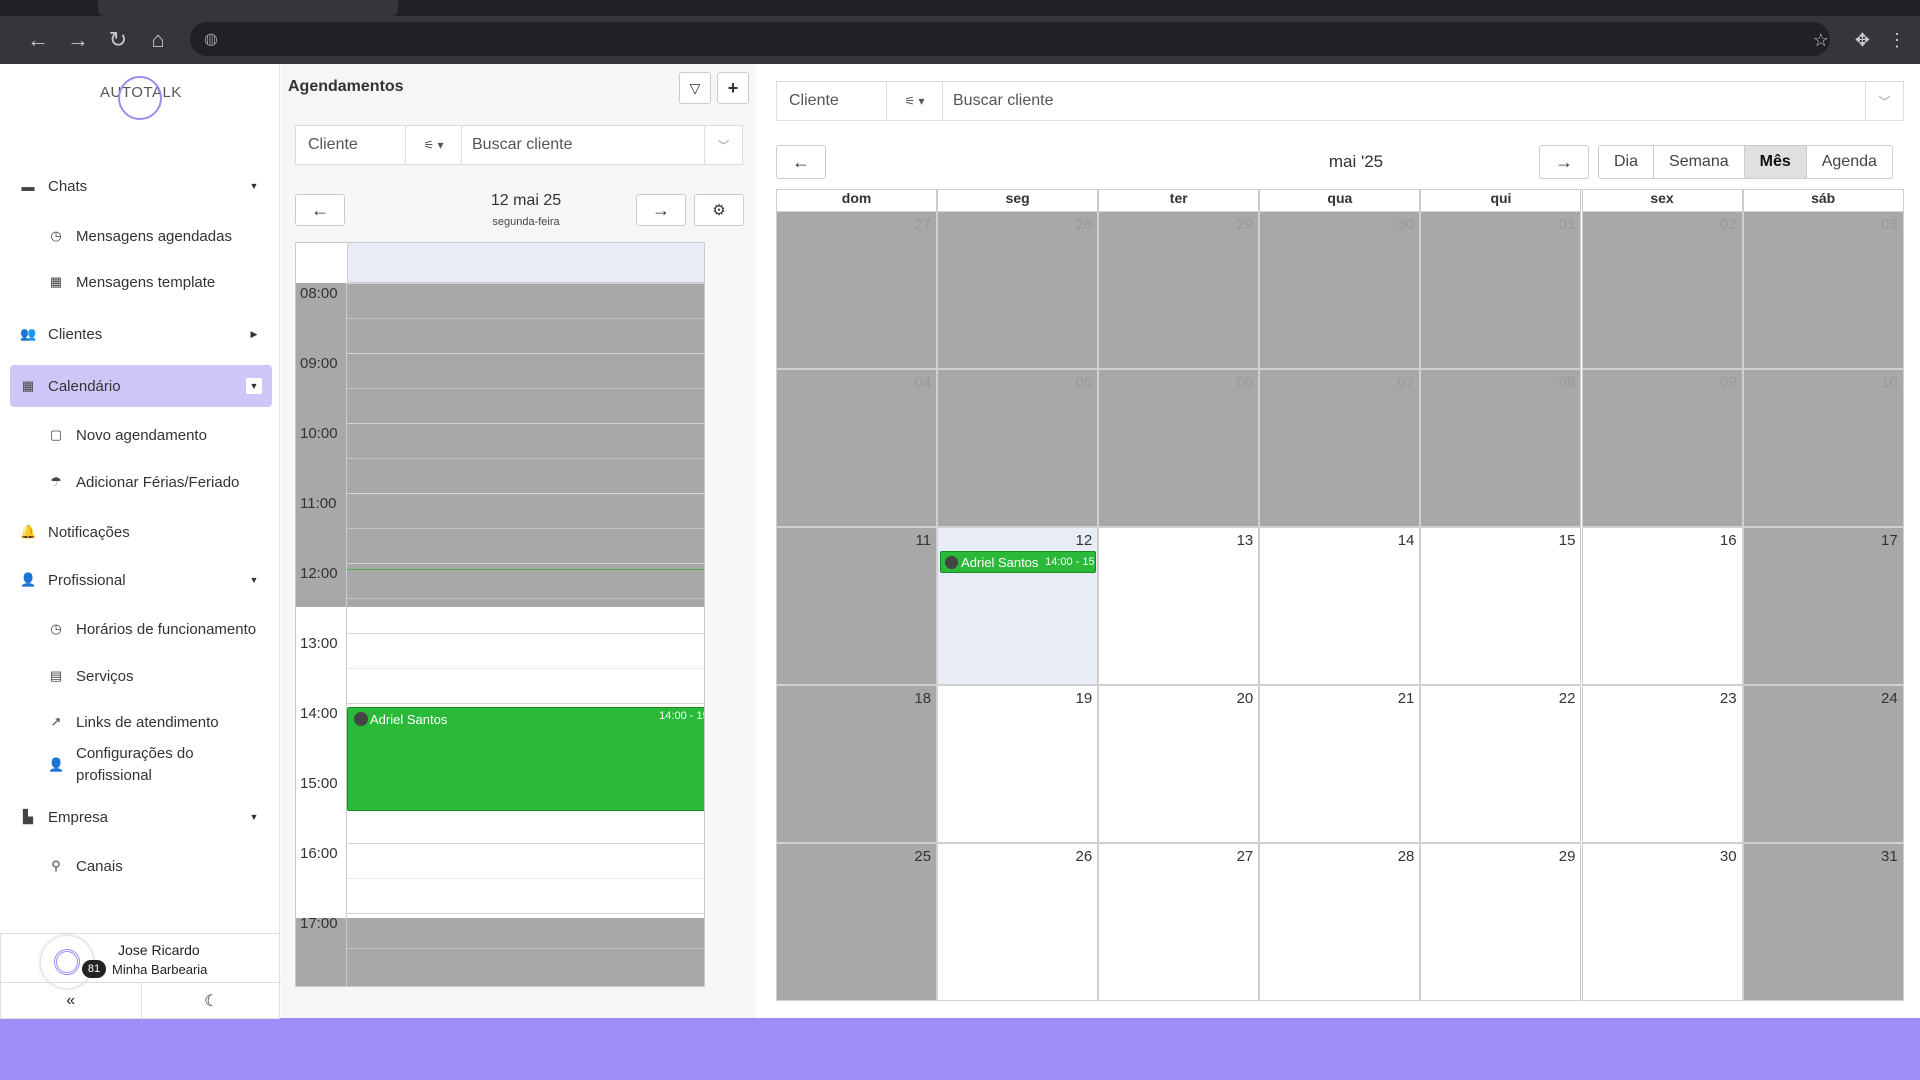  Describe the element at coordinates (141, 580) in the screenshot. I see `sidebar-item-profissional: 👤 Profissional ▼` at that location.